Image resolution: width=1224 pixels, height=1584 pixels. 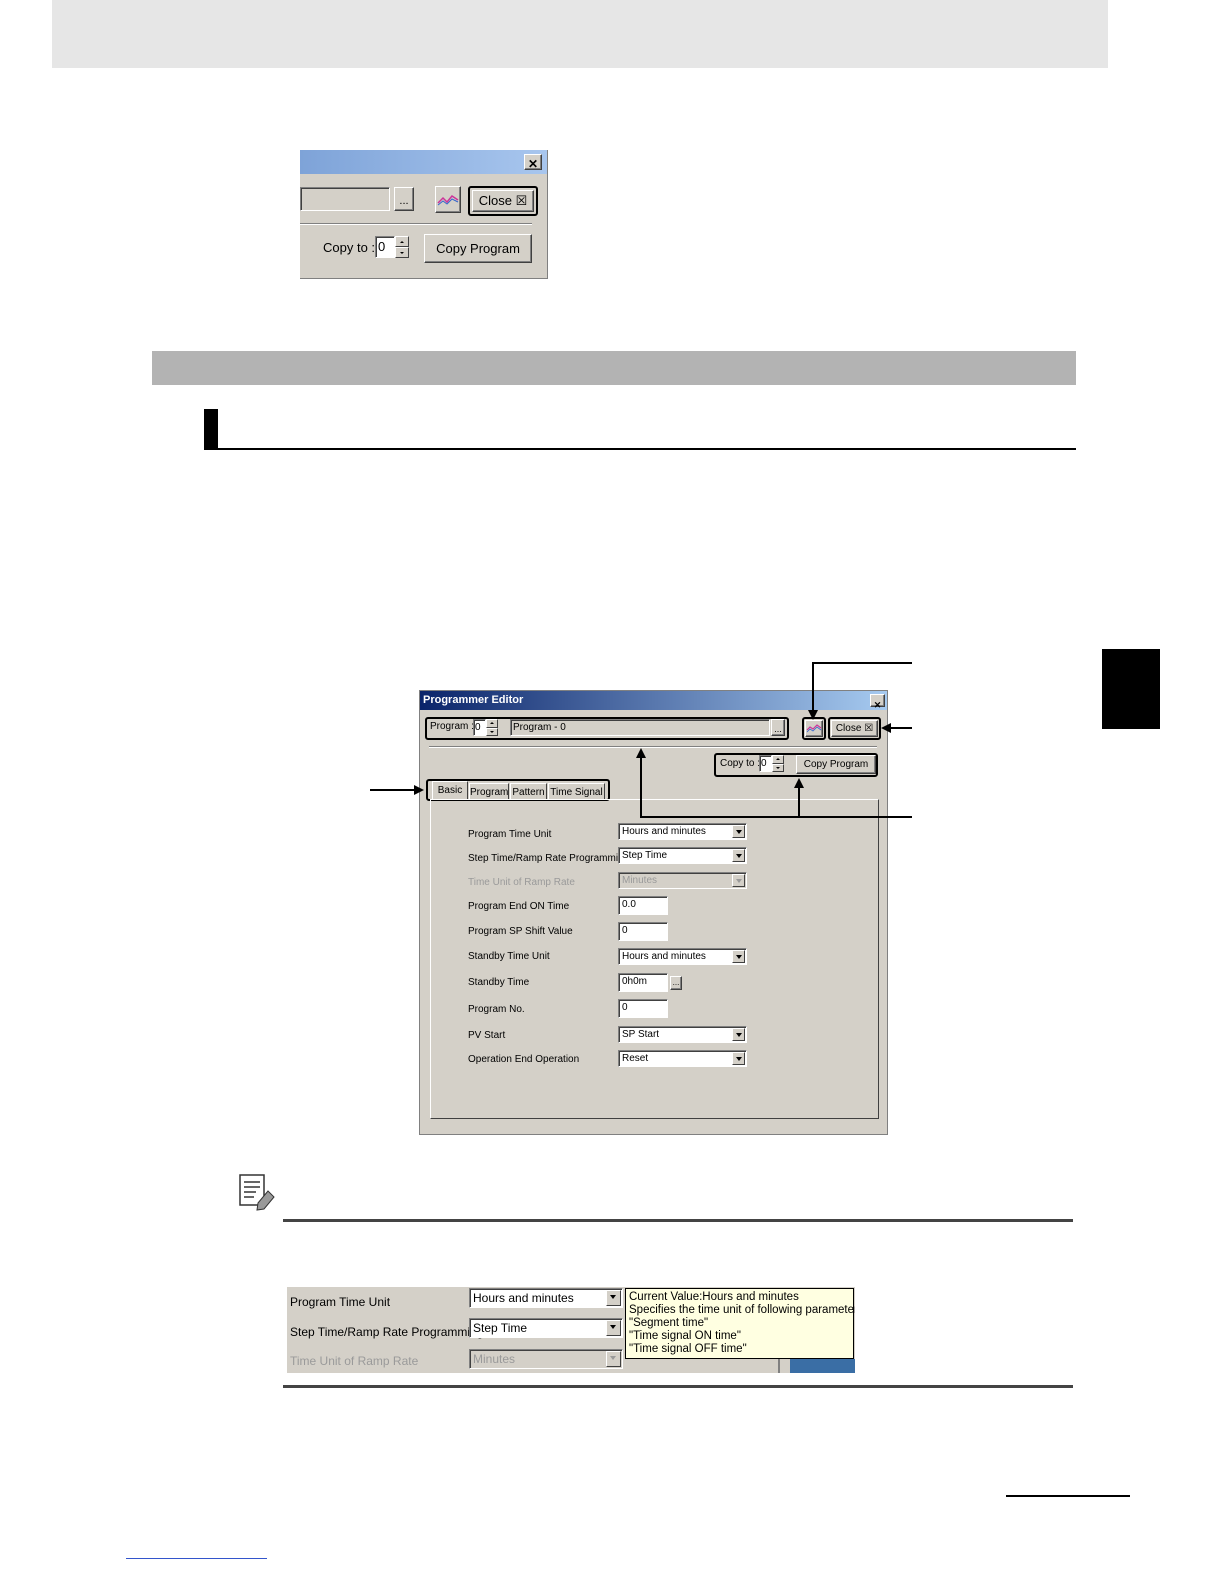 I want to click on param-label-program-end-on-time: Program End ON Time, so click(x=519, y=906).